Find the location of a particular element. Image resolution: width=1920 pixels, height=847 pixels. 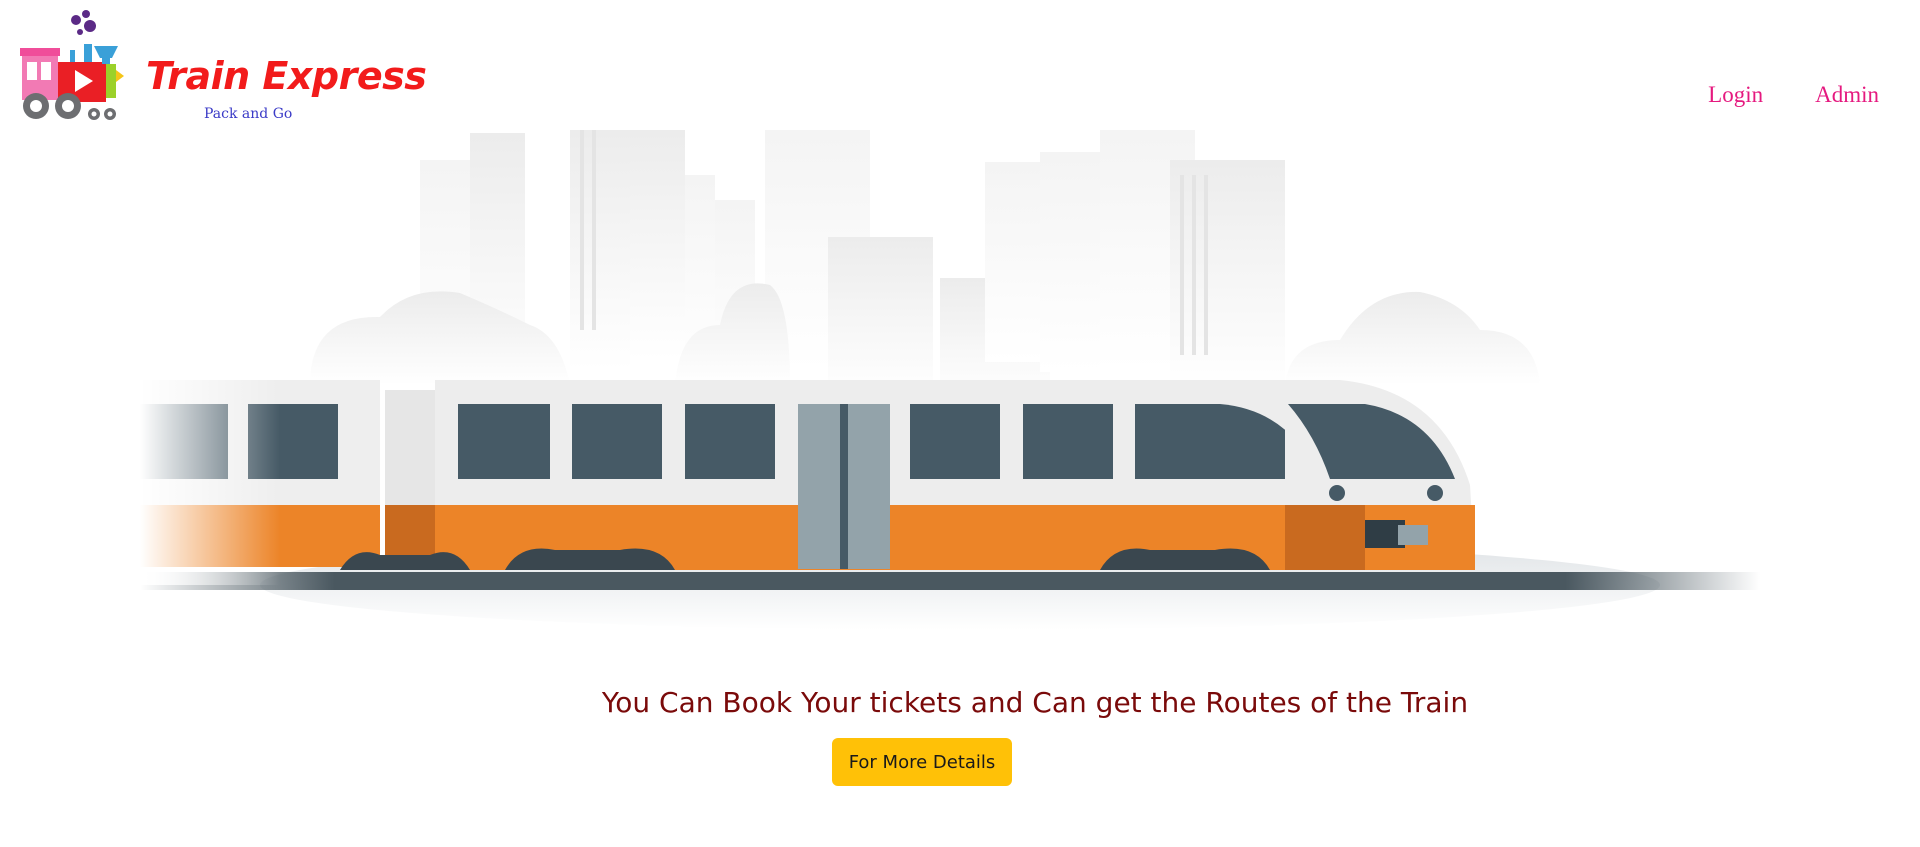

more-details-button: For More Details is located at coordinates (922, 762).